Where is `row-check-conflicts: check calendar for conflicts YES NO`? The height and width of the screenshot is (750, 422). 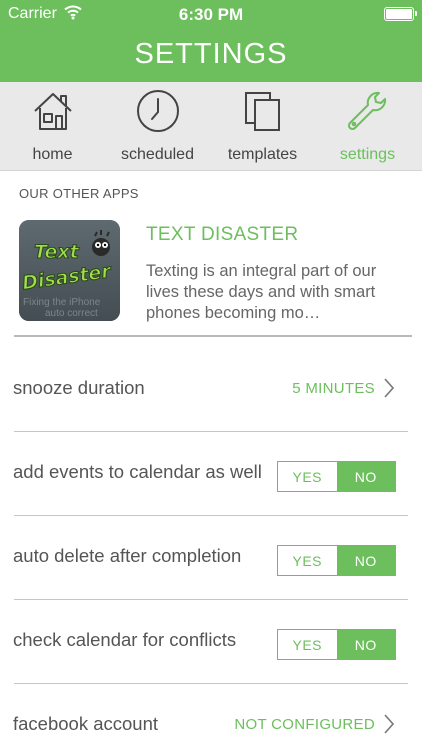 row-check-conflicts: check calendar for conflicts YES NO is located at coordinates (211, 642).